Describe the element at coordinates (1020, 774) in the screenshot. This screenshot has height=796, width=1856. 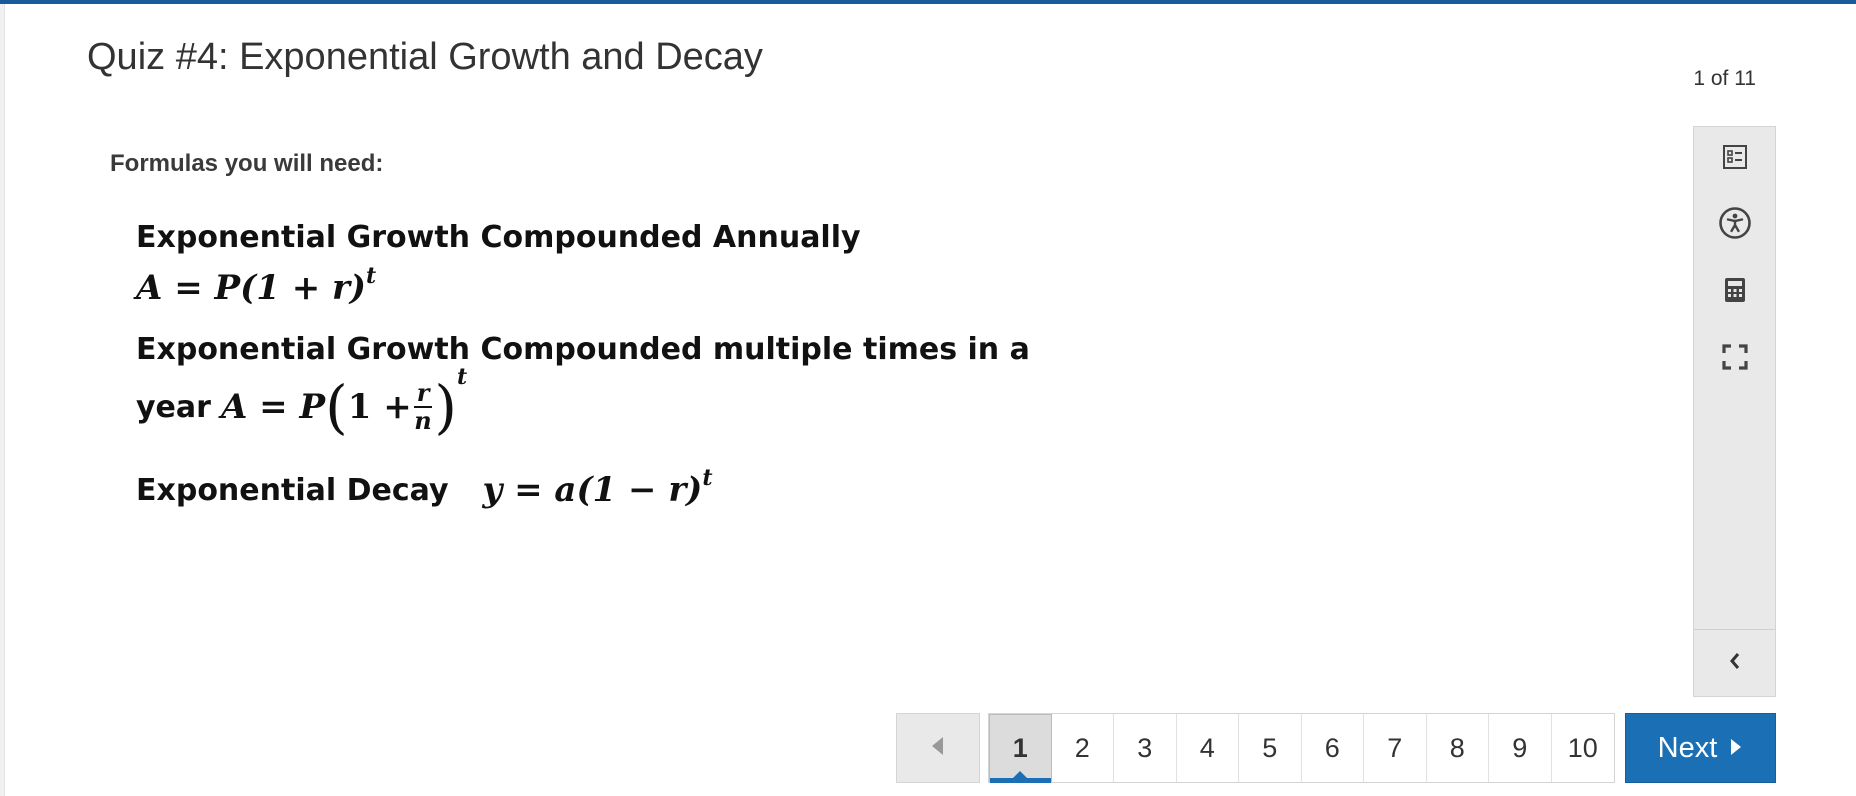
I see `current-page-caret-icon` at that location.